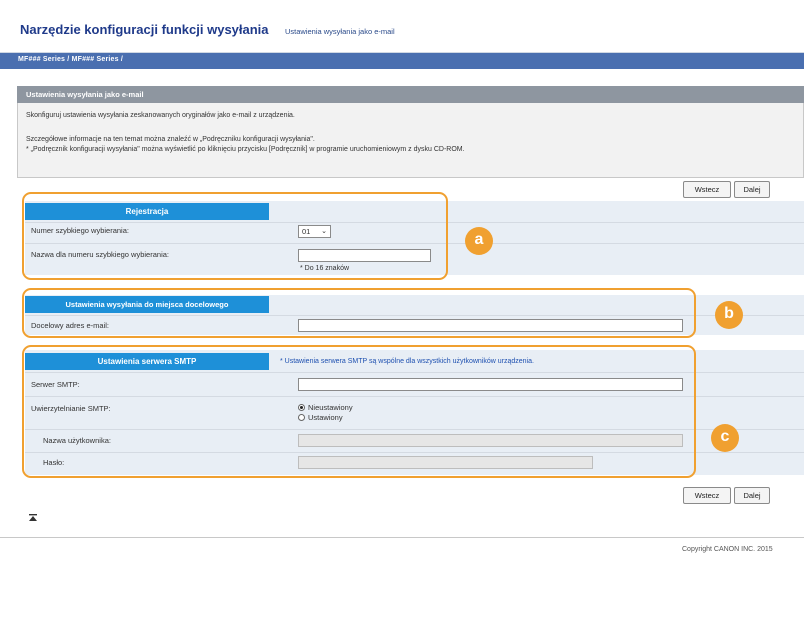 The height and width of the screenshot is (621, 804). Describe the element at coordinates (85, 94) in the screenshot. I see `info-title: Ustawienia wysyłania jako e-mail` at that location.